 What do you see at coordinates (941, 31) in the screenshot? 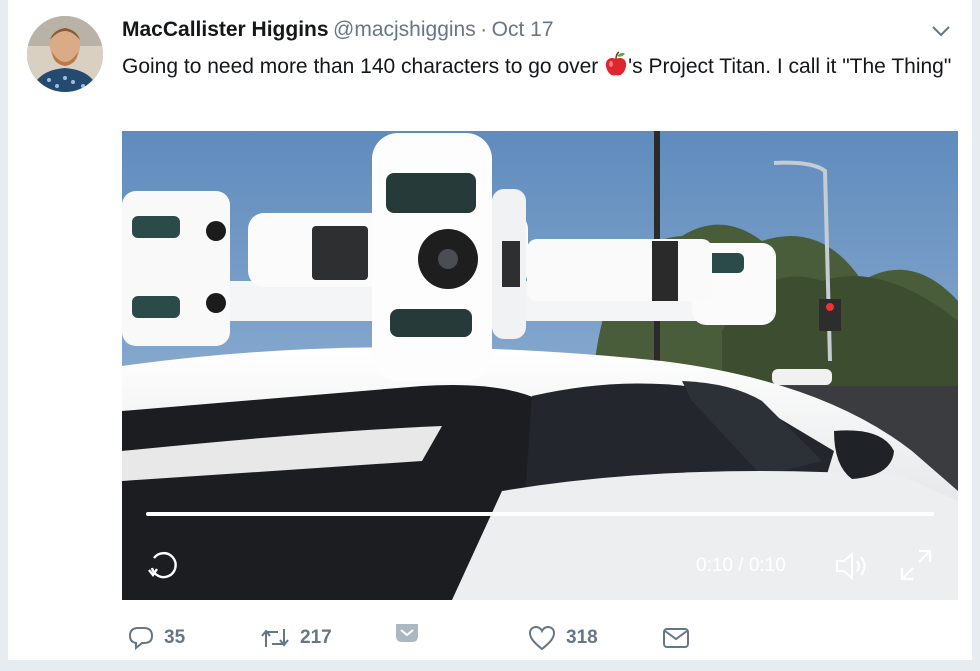
I see `chevron-down-icon` at bounding box center [941, 31].